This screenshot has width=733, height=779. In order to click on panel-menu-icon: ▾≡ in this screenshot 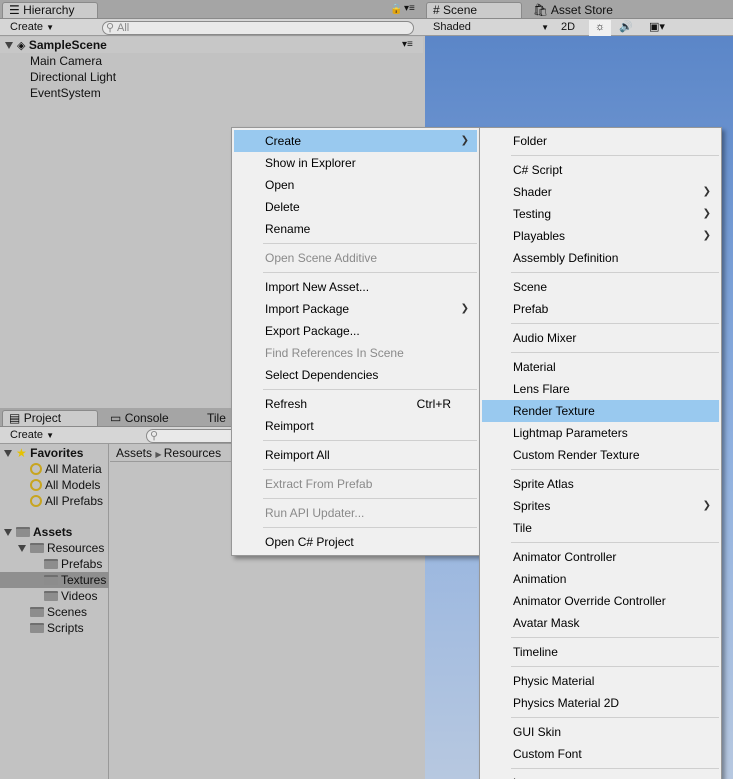, I will do `click(409, 8)`.